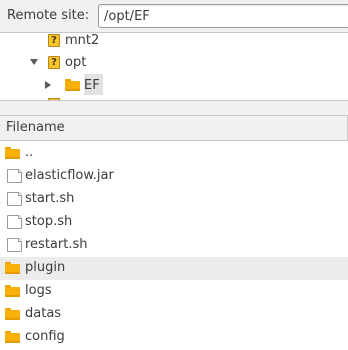  What do you see at coordinates (38, 290) in the screenshot?
I see `file-name: logs` at bounding box center [38, 290].